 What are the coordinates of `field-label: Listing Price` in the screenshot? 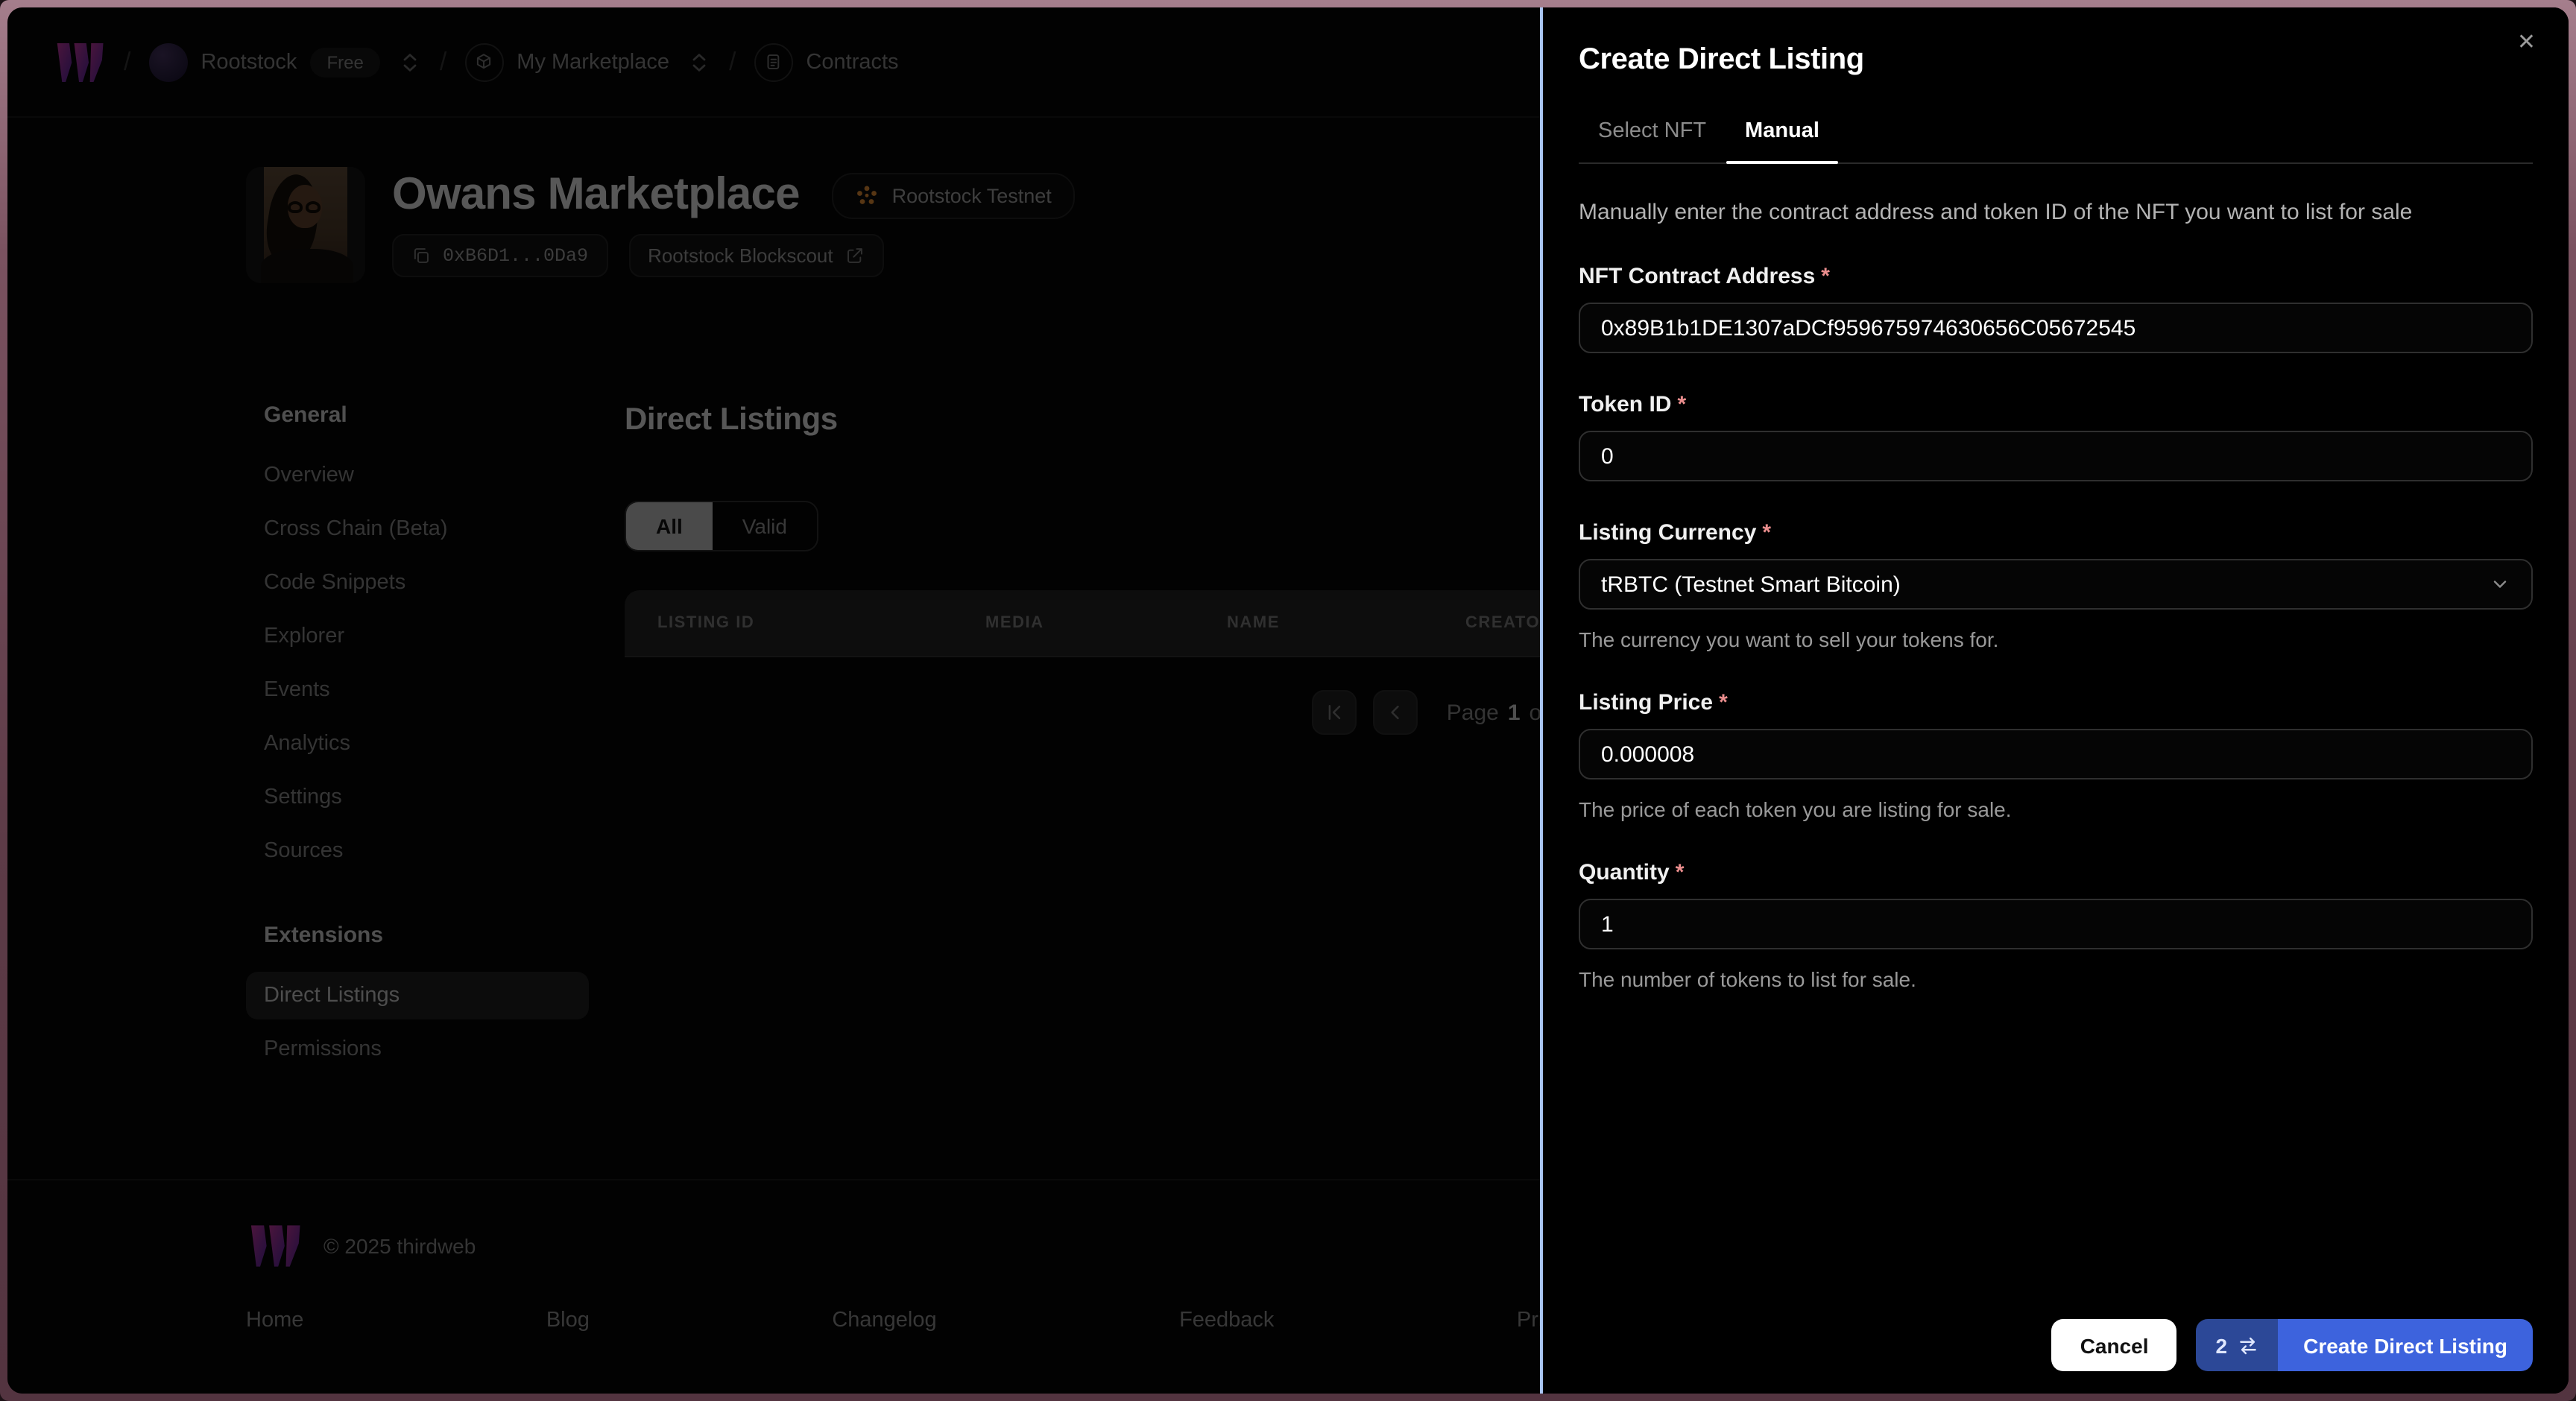 It's located at (1646, 702).